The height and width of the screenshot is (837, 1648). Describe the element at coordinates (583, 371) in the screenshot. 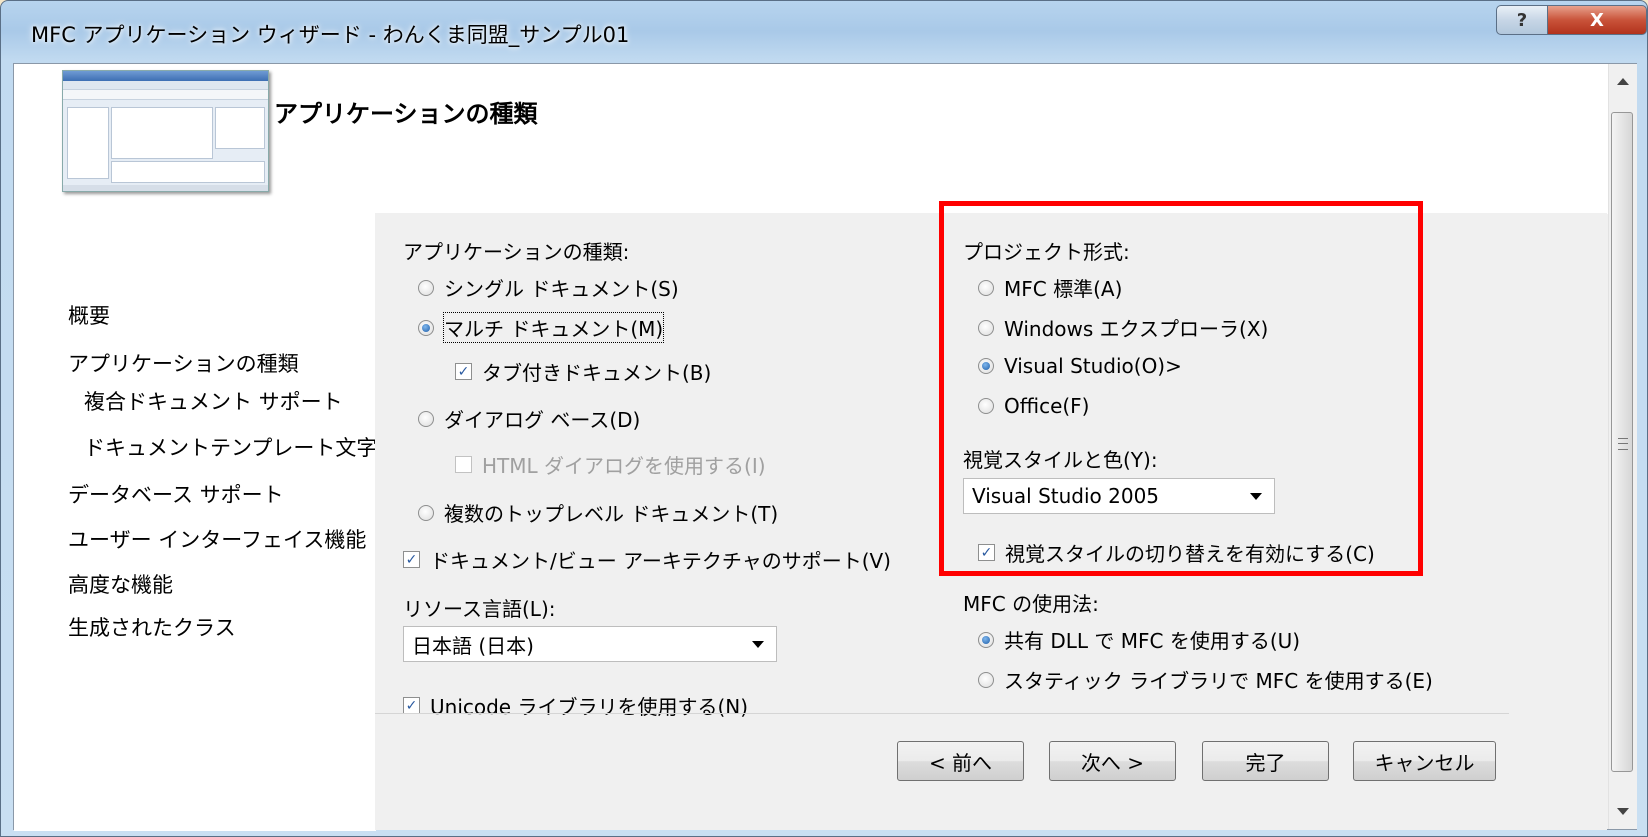

I see `checkbox-tabbed-doc: ✓ タブ付きドキュメント(B)` at that location.